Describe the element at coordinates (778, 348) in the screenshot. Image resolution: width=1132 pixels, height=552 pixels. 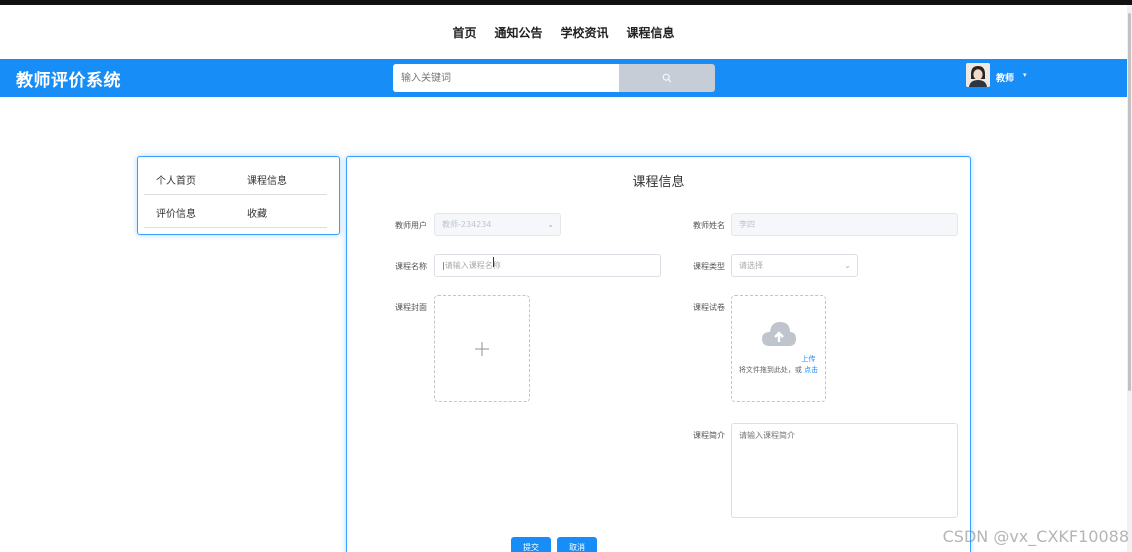
I see `course-paper-dropzone: 将文件拖到此处，或 点击` at that location.